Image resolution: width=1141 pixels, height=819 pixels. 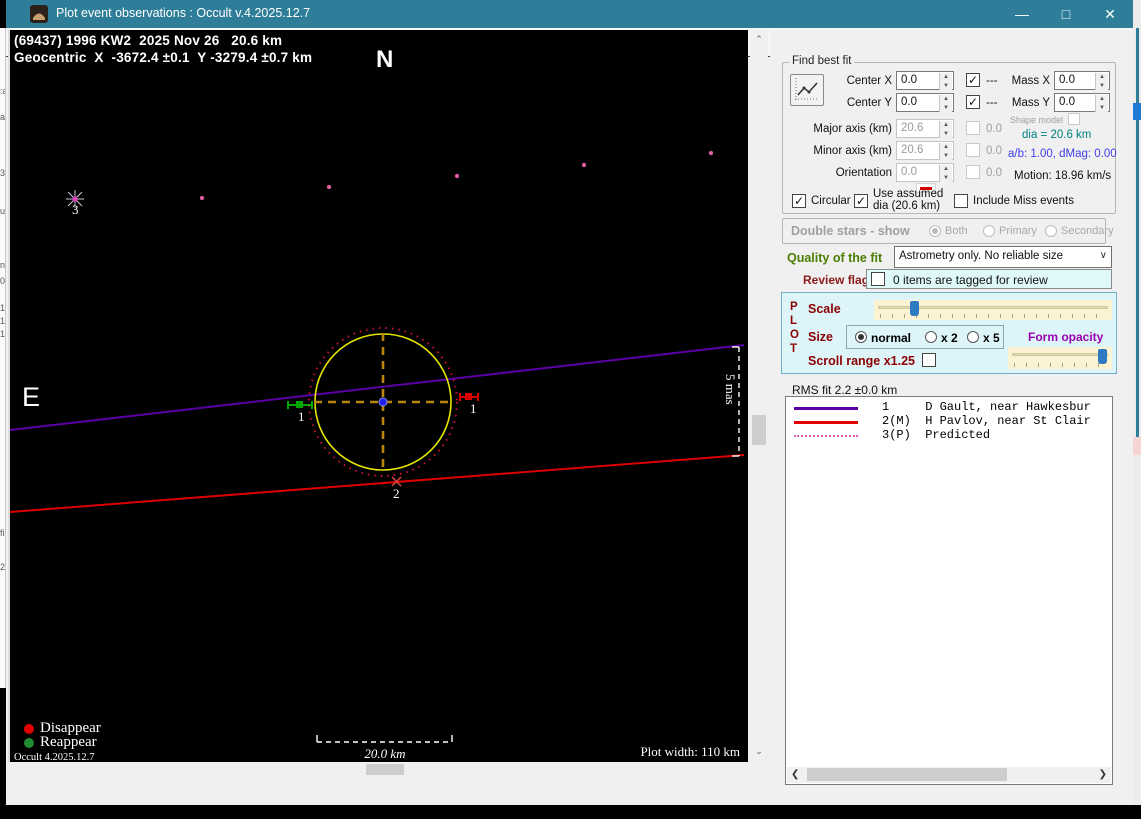 I want to click on scale-label: Scale, so click(x=824, y=309).